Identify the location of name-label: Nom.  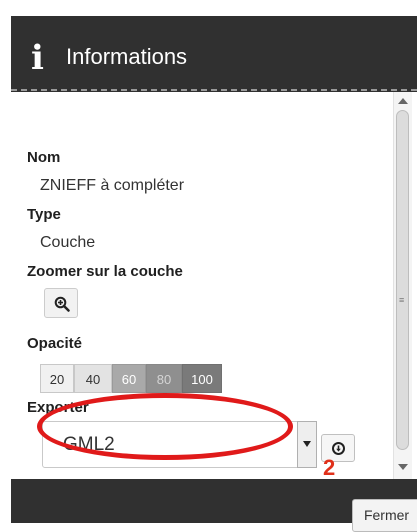
(44, 157).